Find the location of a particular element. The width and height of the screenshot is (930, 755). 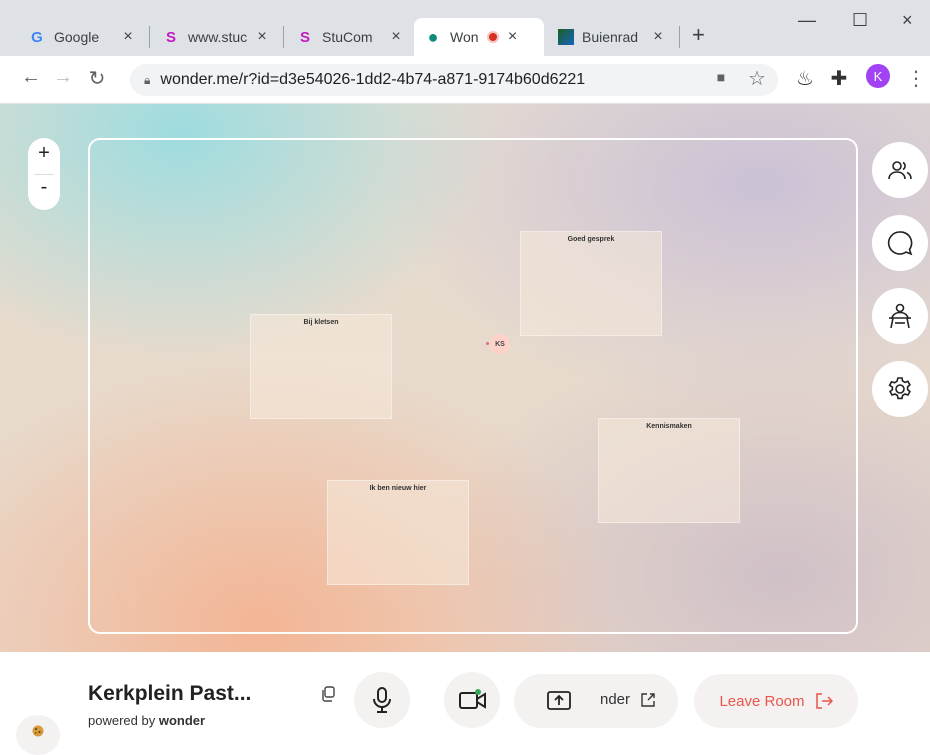

copy-link-icon is located at coordinates (328, 696).